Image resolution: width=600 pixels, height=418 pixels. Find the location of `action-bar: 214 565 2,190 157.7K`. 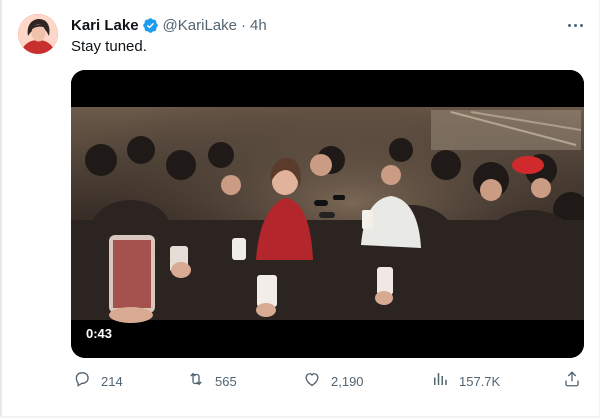

action-bar: 214 565 2,190 157.7K is located at coordinates (300, 381).